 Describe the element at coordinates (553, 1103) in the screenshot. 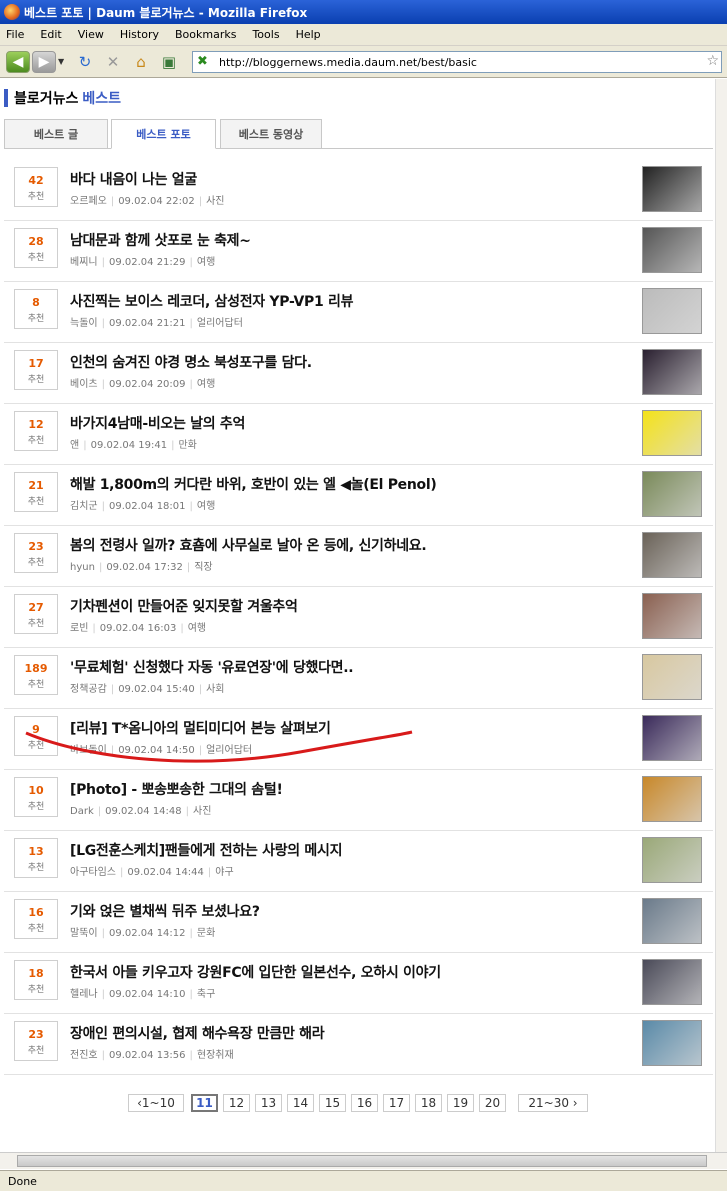

I see `pagination-next: 21~30 ›` at that location.